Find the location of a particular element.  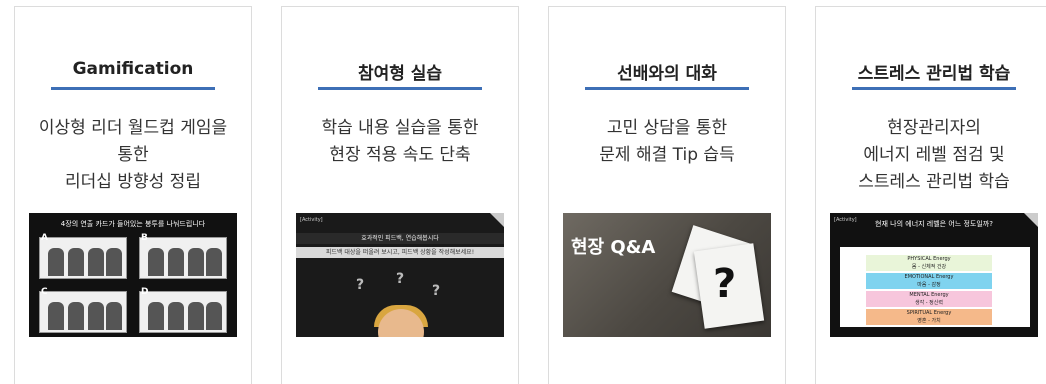

card-description: 학습 내용 실습을 통한 현장 적용 속도 단축 is located at coordinates (400, 142).